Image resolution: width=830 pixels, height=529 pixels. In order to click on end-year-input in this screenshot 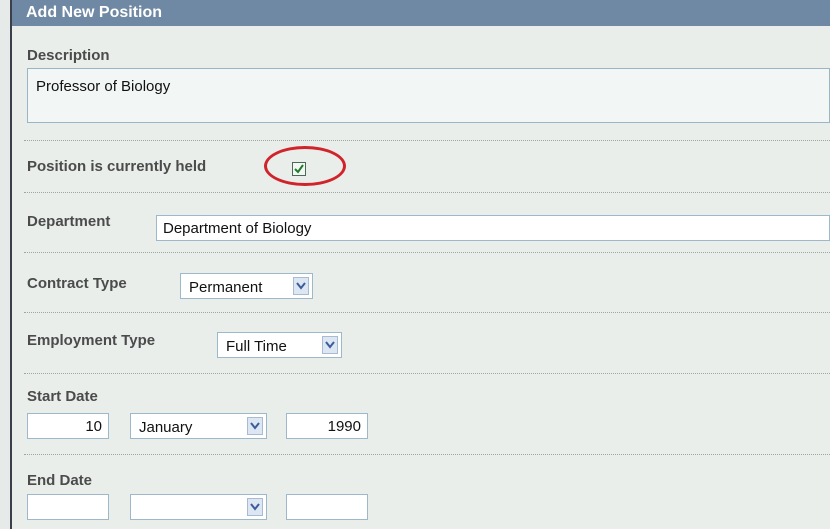, I will do `click(327, 507)`.